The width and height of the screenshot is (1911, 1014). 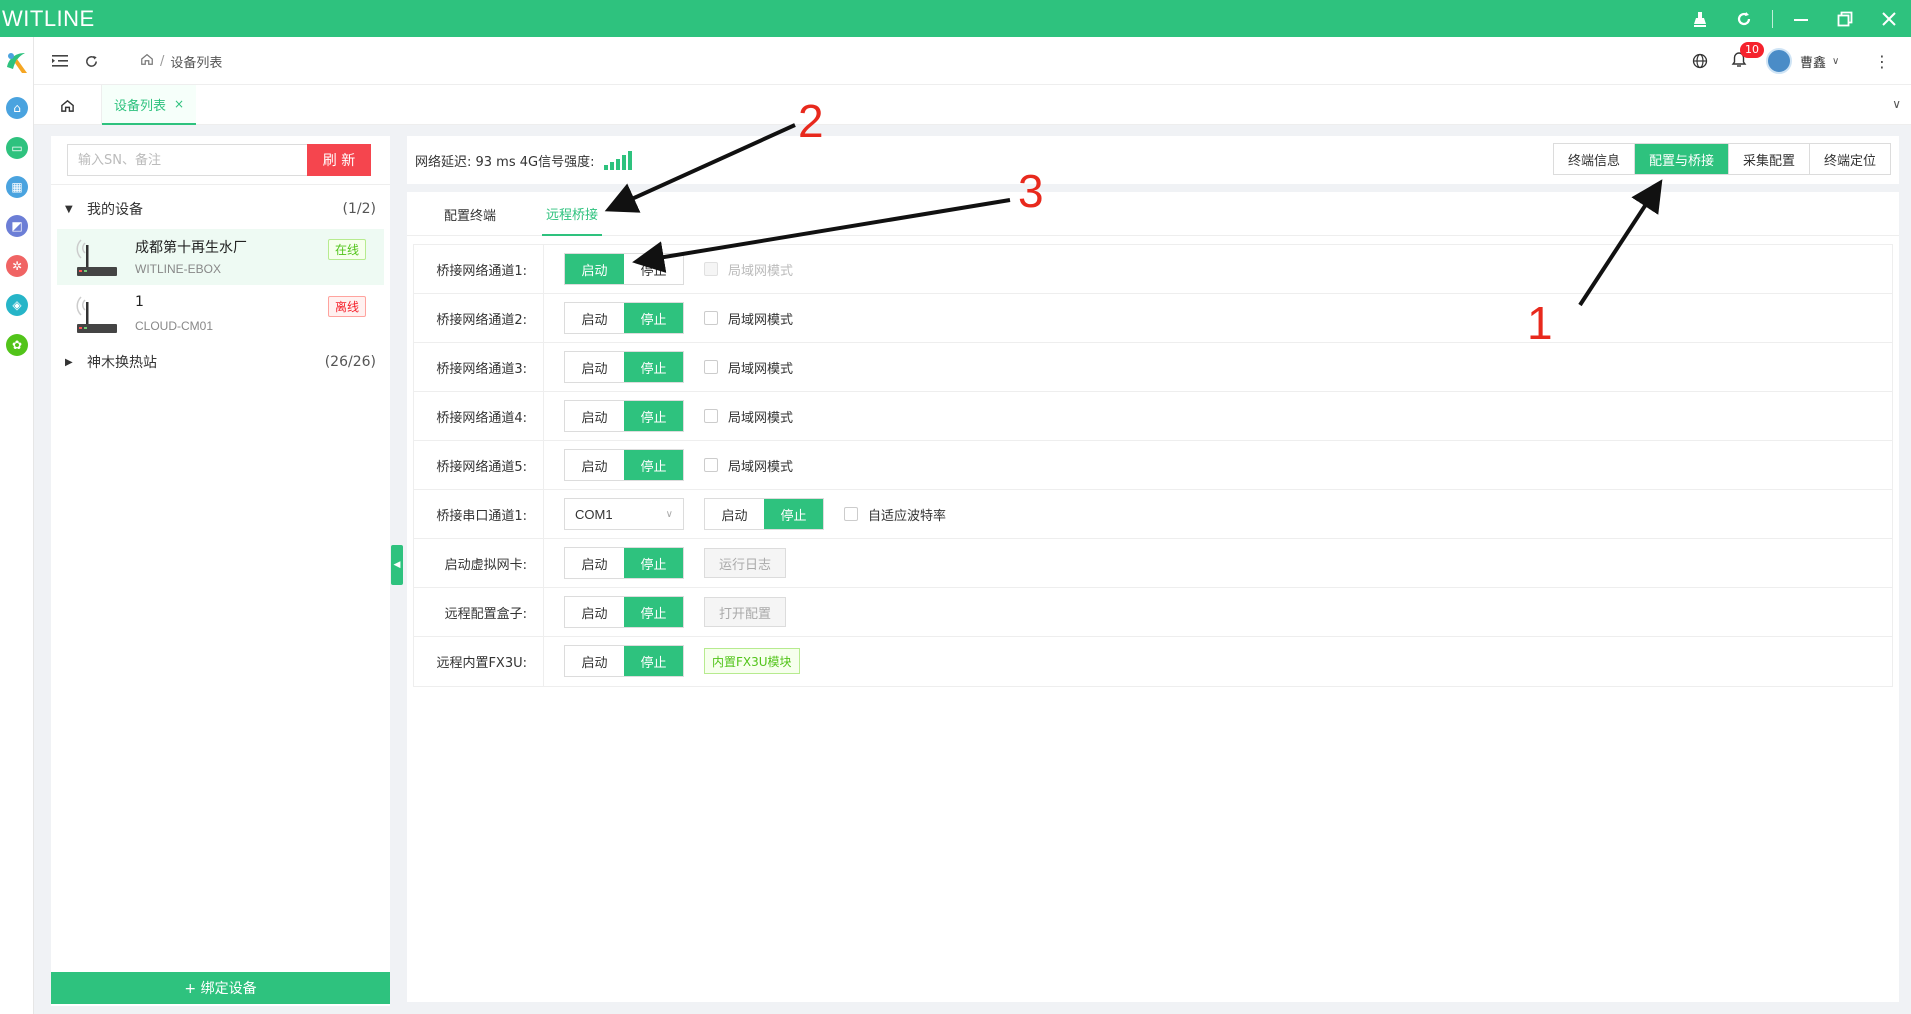 What do you see at coordinates (572, 214) in the screenshot?
I see `subtab-remote-bridge: 远程桥接` at bounding box center [572, 214].